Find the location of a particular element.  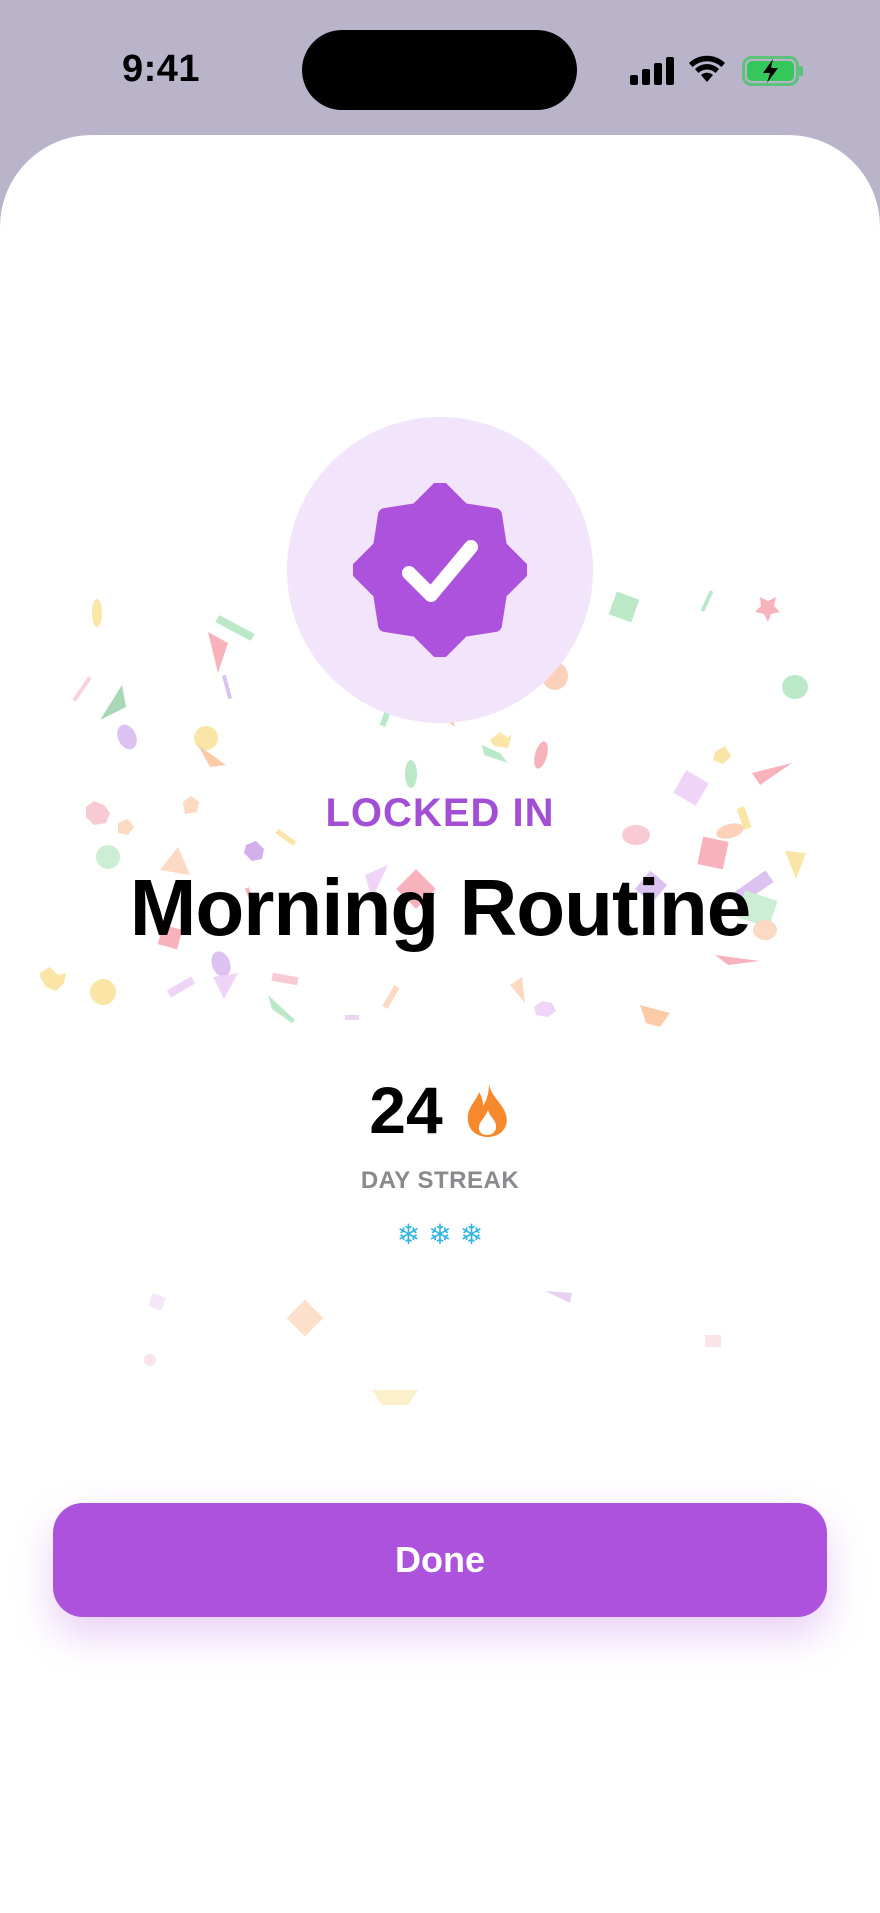

streak-row: 24 is located at coordinates (440, 1110).